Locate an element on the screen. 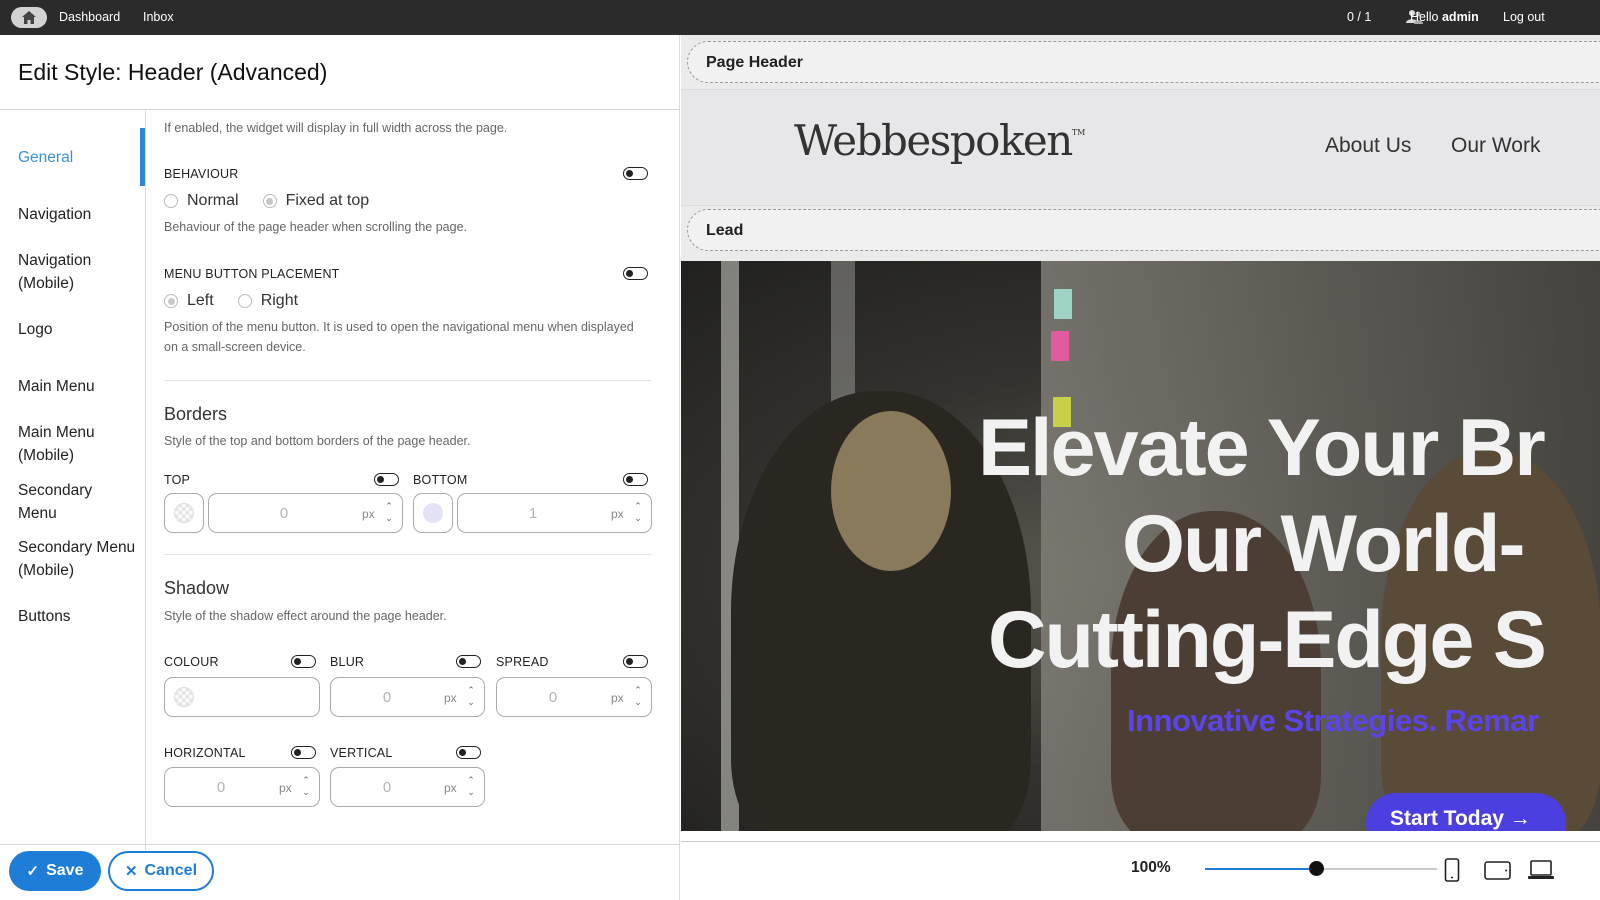 This screenshot has height=900, width=1600. save-button: ✓ Save is located at coordinates (55, 871).